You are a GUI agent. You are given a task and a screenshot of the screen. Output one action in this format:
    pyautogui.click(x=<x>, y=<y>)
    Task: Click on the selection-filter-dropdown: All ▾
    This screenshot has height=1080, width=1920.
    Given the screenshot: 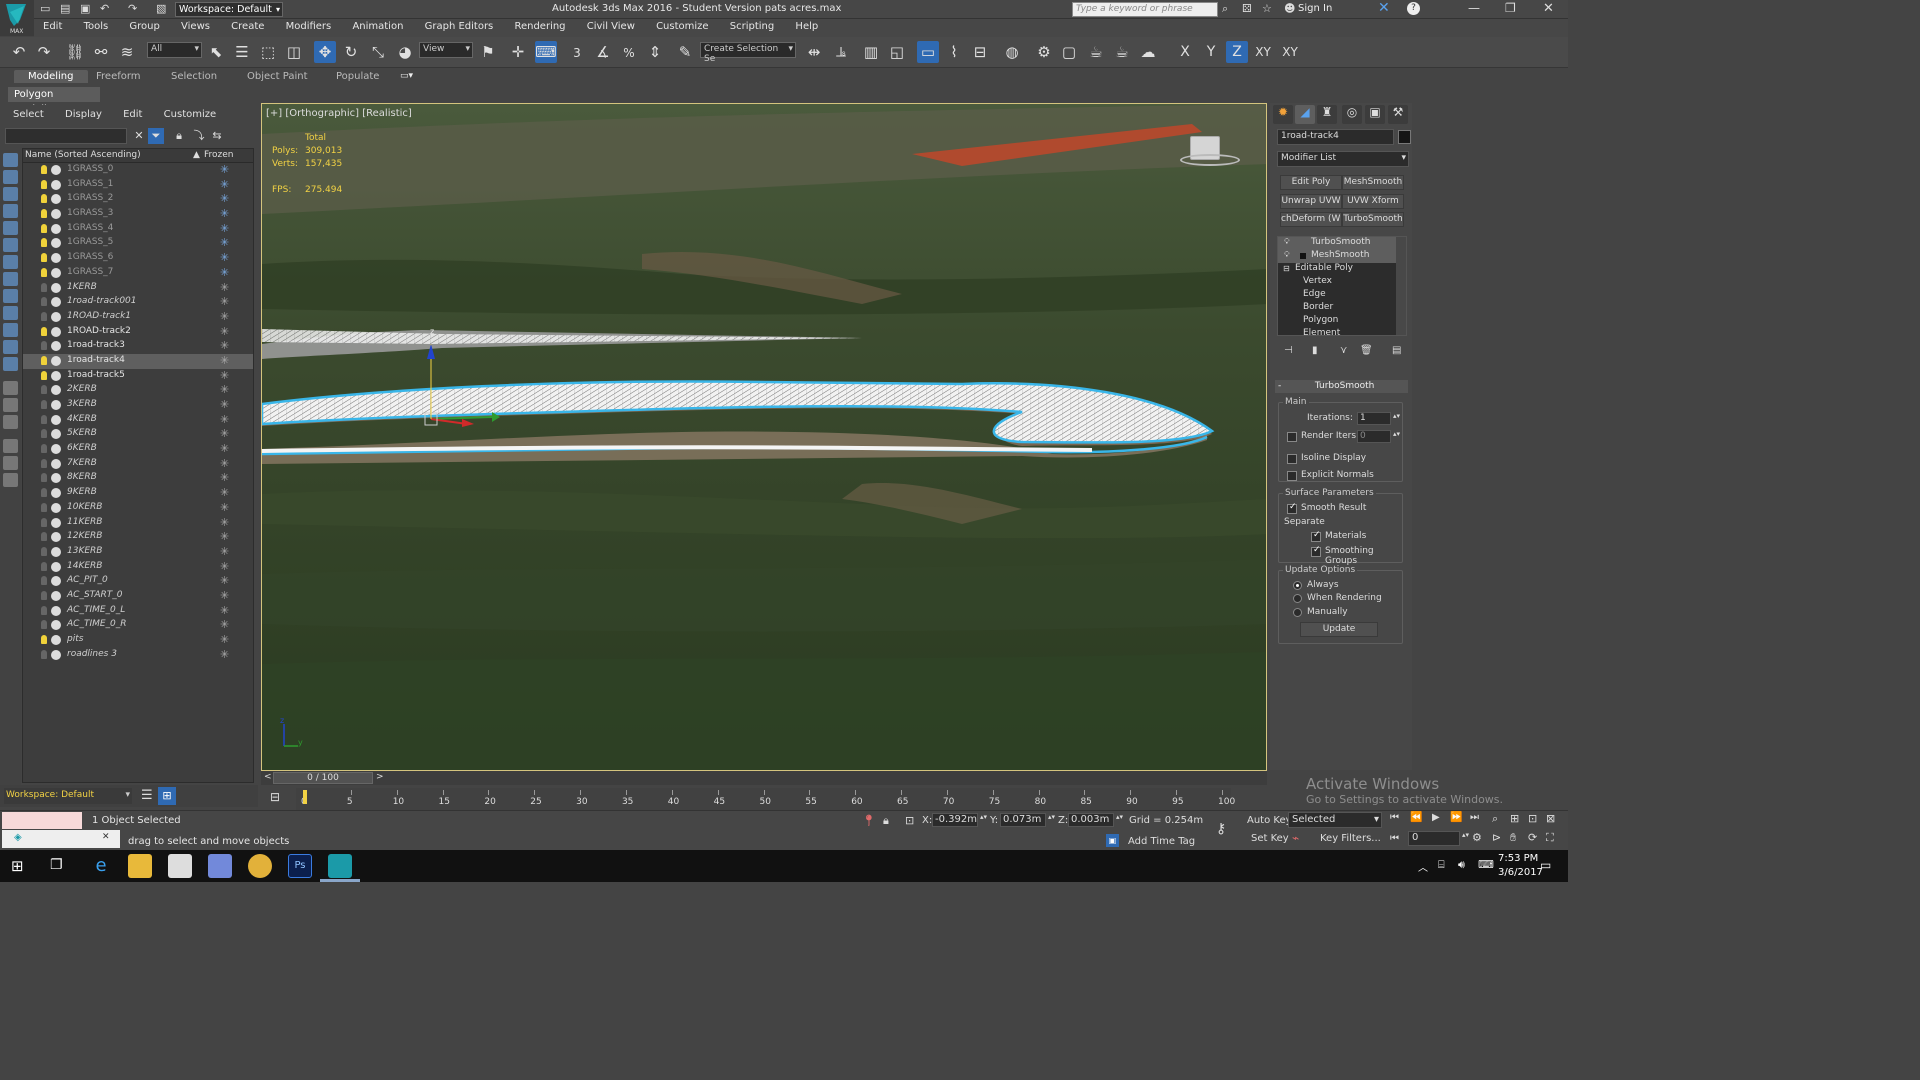 What is the action you would take?
    pyautogui.click(x=174, y=50)
    